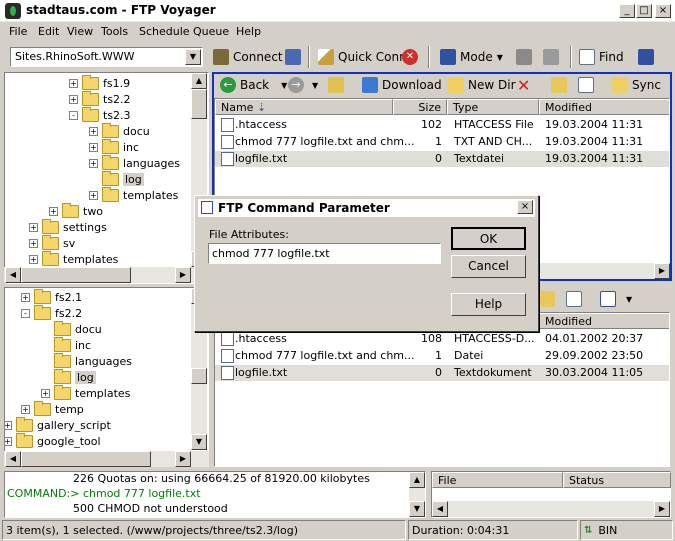 The width and height of the screenshot is (675, 541). I want to click on local-tree-hscrollbar: ◀ ▶, so click(106, 459).